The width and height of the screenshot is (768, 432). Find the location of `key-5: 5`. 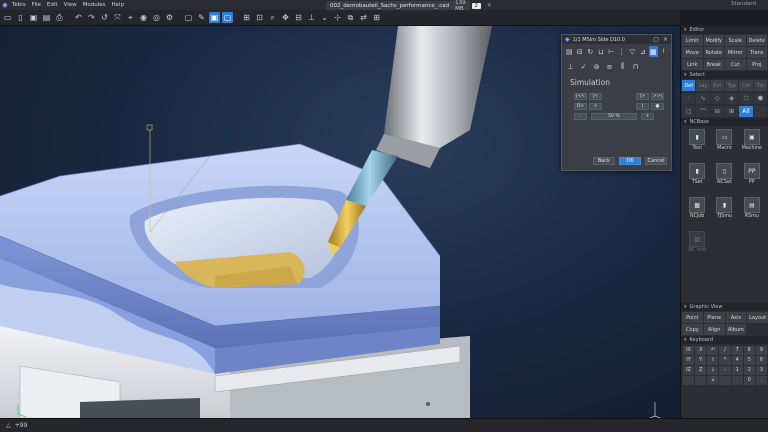

key-5: 5 is located at coordinates (749, 360).